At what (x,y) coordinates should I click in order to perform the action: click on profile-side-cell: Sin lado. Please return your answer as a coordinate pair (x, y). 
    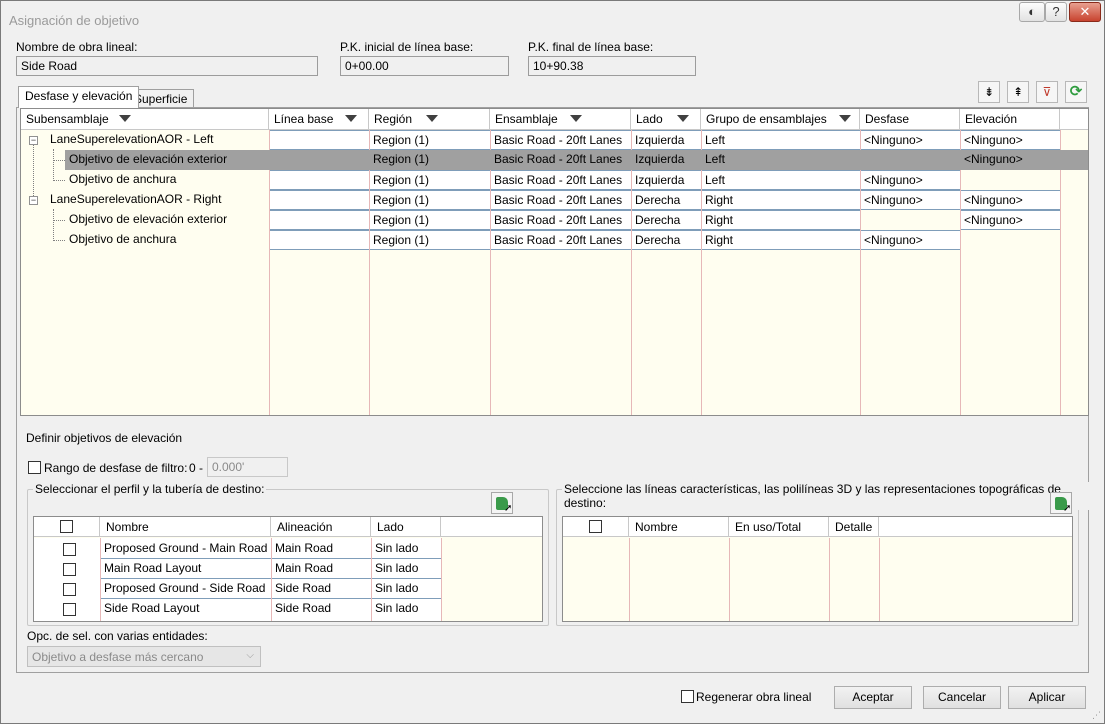
    Looking at the image, I should click on (406, 589).